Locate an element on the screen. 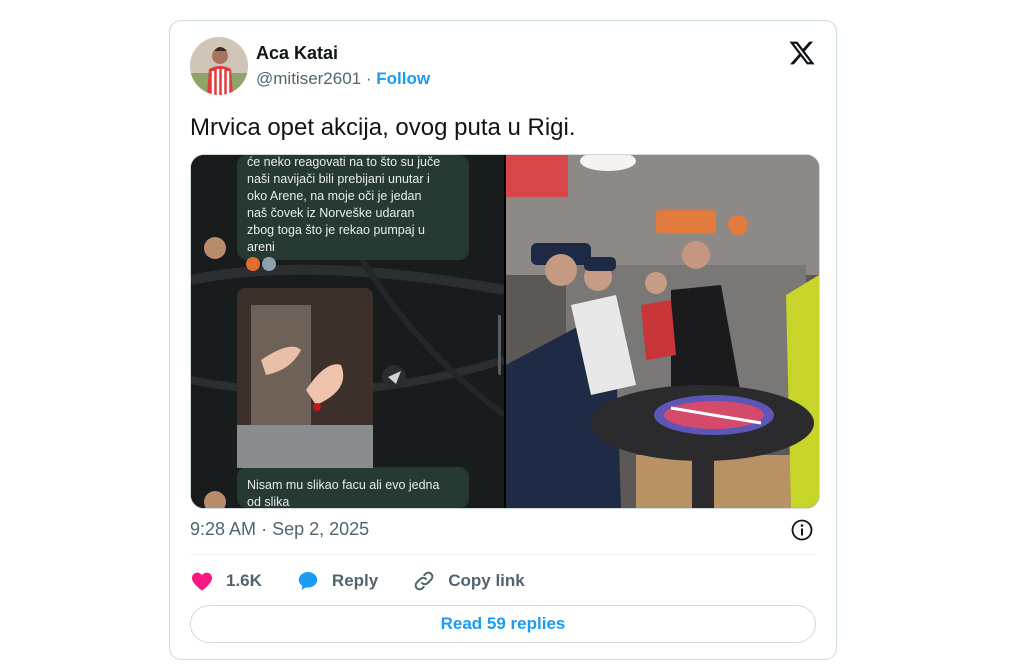 The image size is (1024, 670). author-handle: @mitiser2601 is located at coordinates (308, 78).